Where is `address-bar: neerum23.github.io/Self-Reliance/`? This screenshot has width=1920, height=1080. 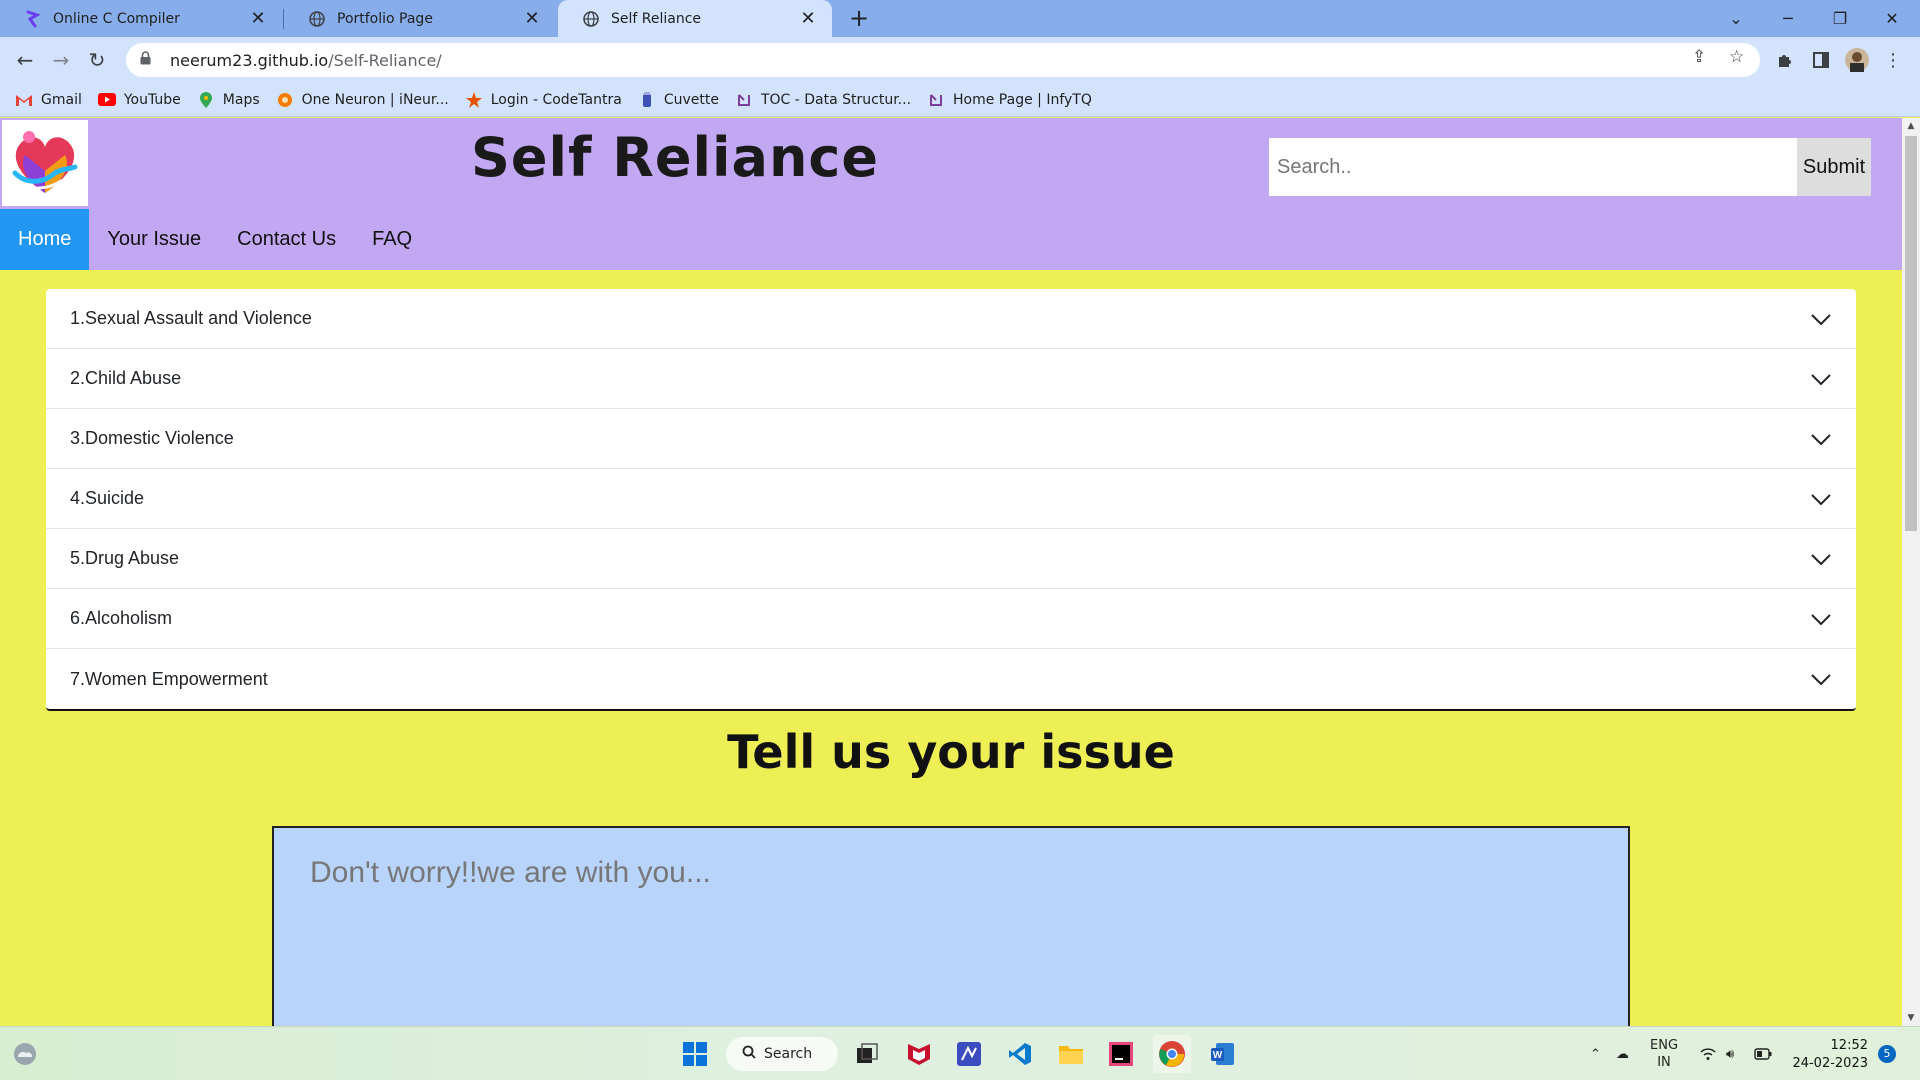
address-bar: neerum23.github.io/Self-Reliance/ is located at coordinates (943, 60).